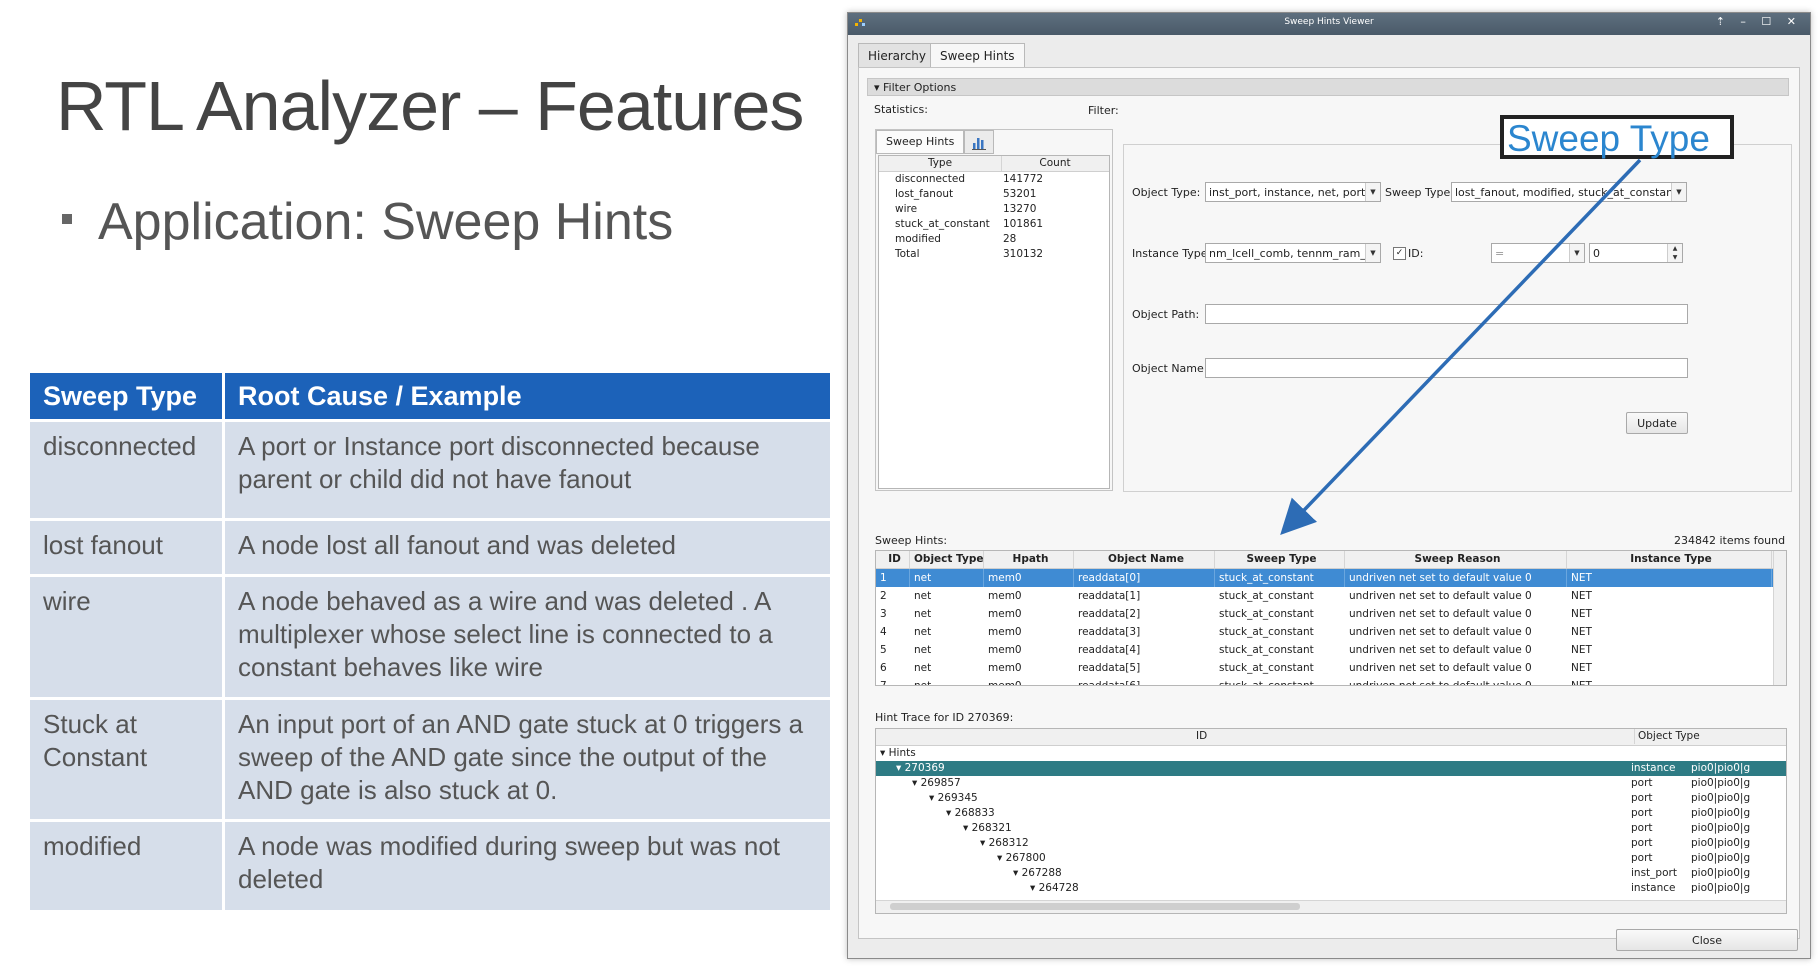  Describe the element at coordinates (897, 56) in the screenshot. I see `tab-hierarchy: Hierarchy` at that location.